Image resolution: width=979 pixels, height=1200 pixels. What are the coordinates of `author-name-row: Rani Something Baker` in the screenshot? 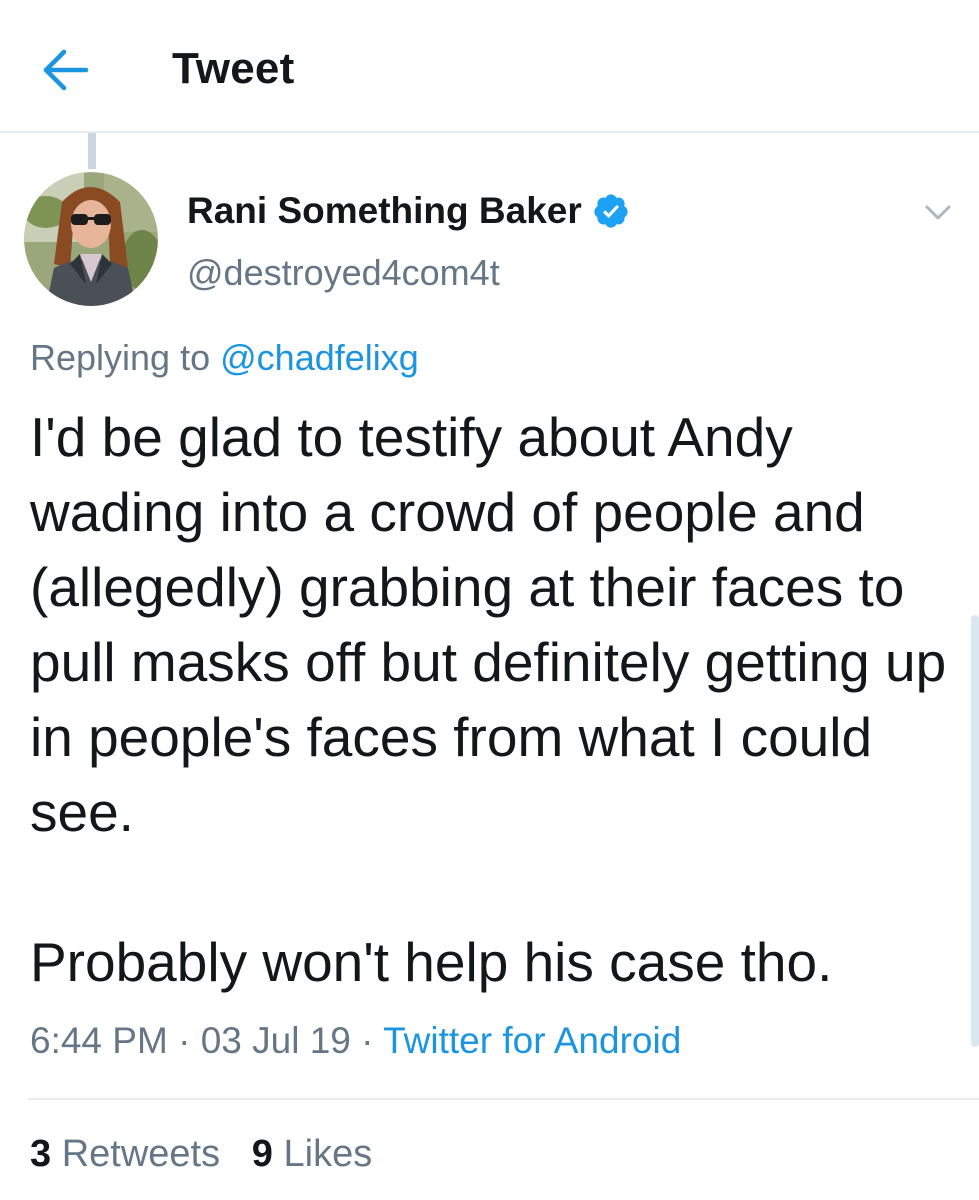 It's located at (408, 211).